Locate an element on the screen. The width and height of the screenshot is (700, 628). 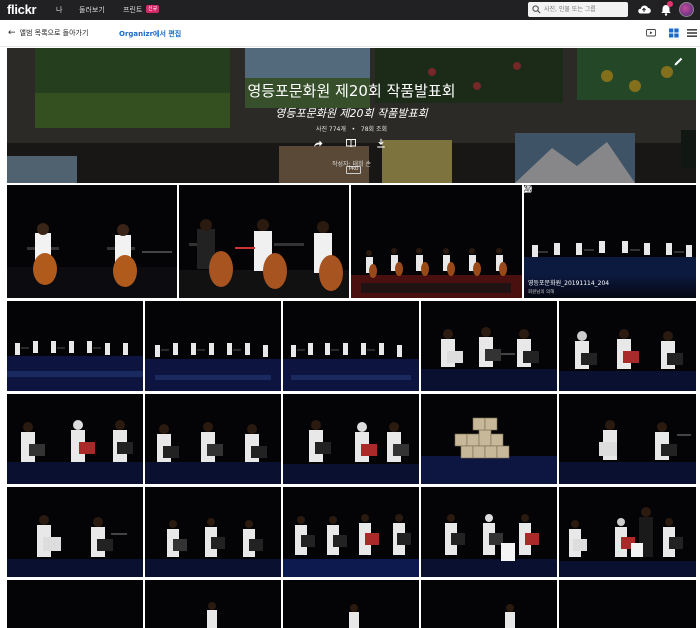
upload-icon is located at coordinates (644, 10).